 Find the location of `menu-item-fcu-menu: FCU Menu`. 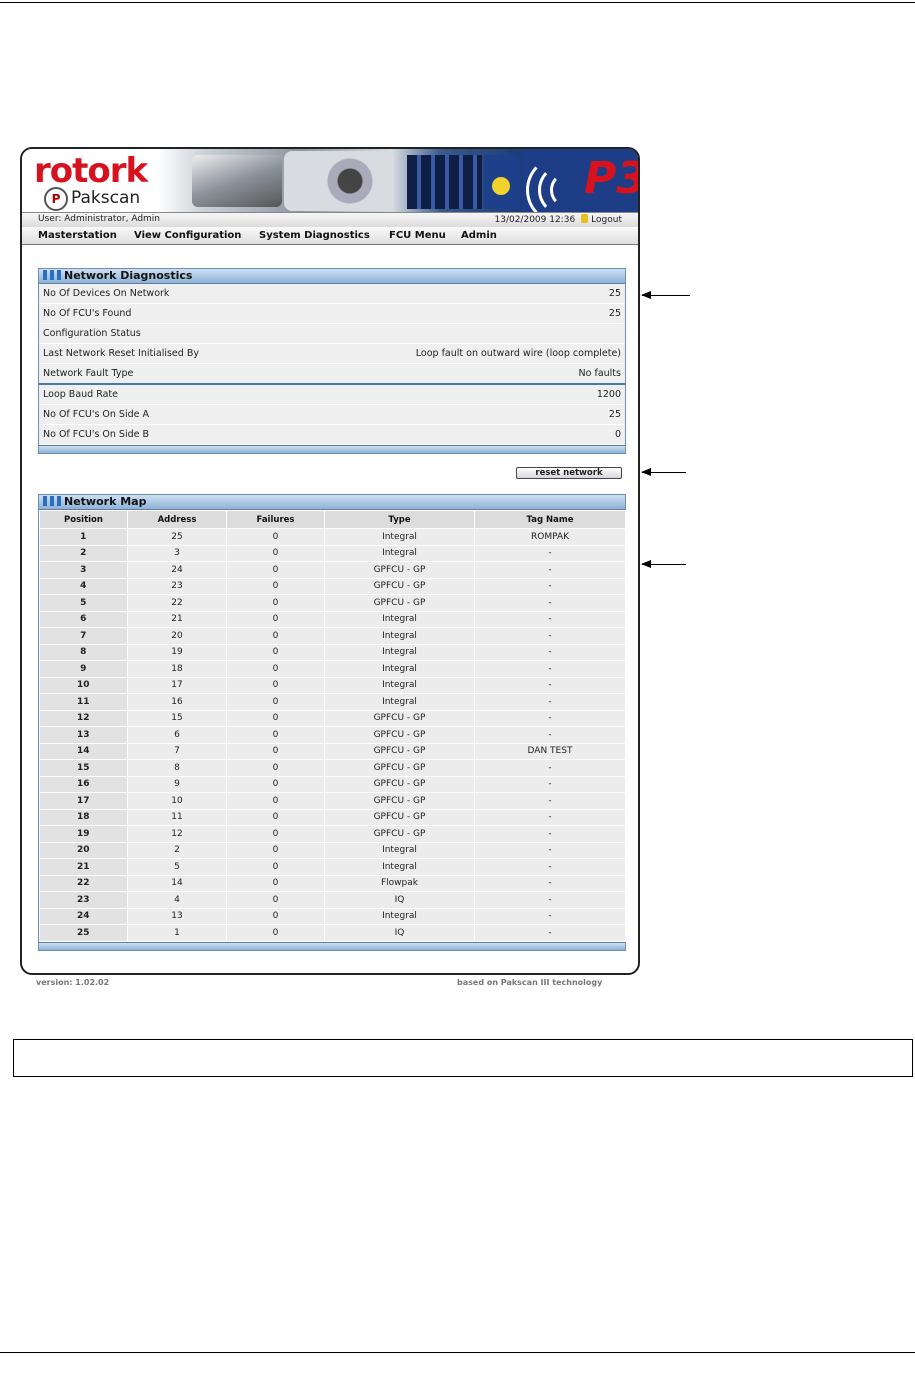

menu-item-fcu-menu: FCU Menu is located at coordinates (417, 235).